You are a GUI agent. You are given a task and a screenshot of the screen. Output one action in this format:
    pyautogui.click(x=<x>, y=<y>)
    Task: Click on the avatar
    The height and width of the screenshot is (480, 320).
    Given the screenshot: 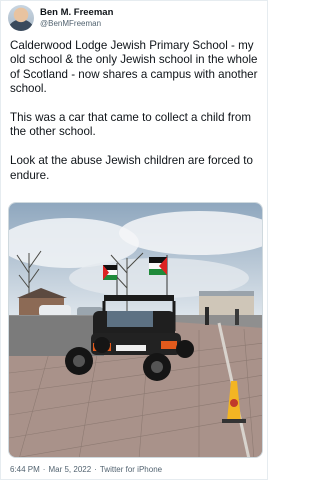 What is the action you would take?
    pyautogui.click(x=21, y=18)
    